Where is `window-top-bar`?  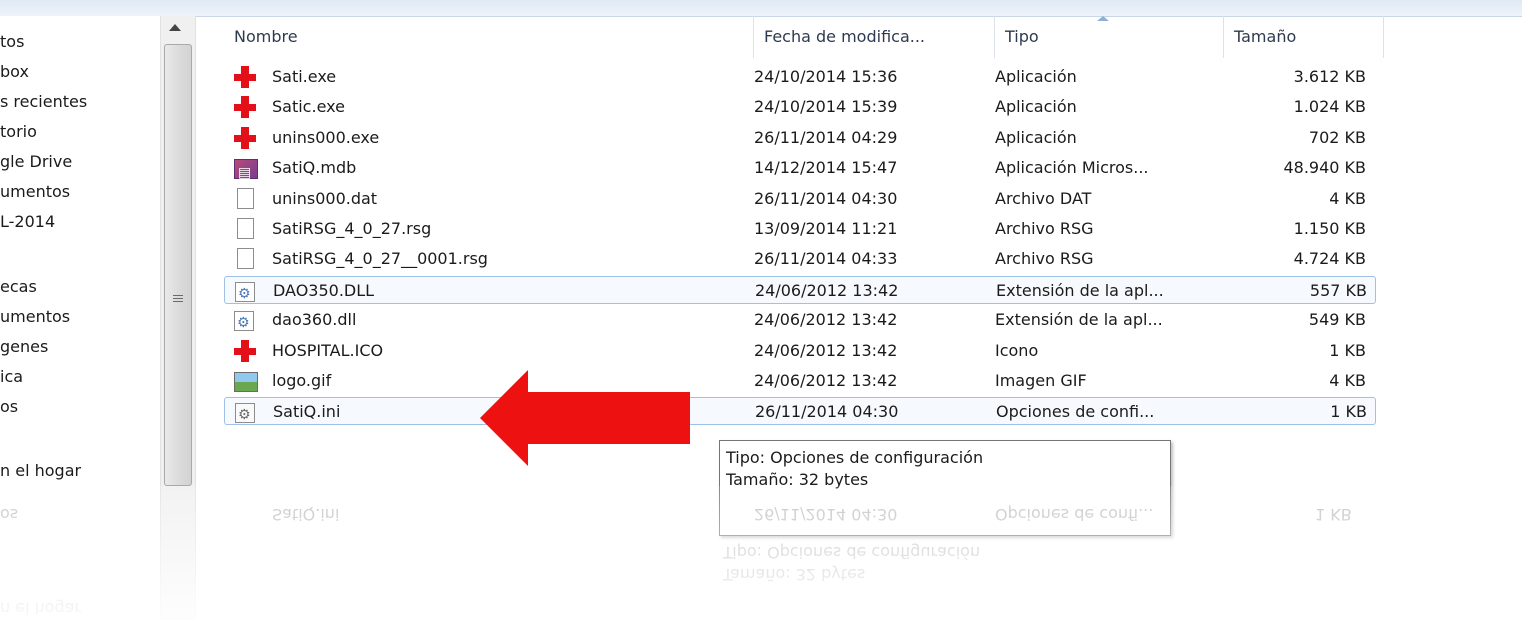 window-top-bar is located at coordinates (761, 8).